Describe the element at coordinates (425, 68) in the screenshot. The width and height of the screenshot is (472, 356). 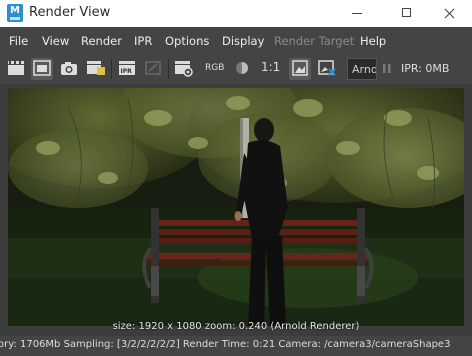
I see `ipr-memory-label: IPR: 0MB` at that location.